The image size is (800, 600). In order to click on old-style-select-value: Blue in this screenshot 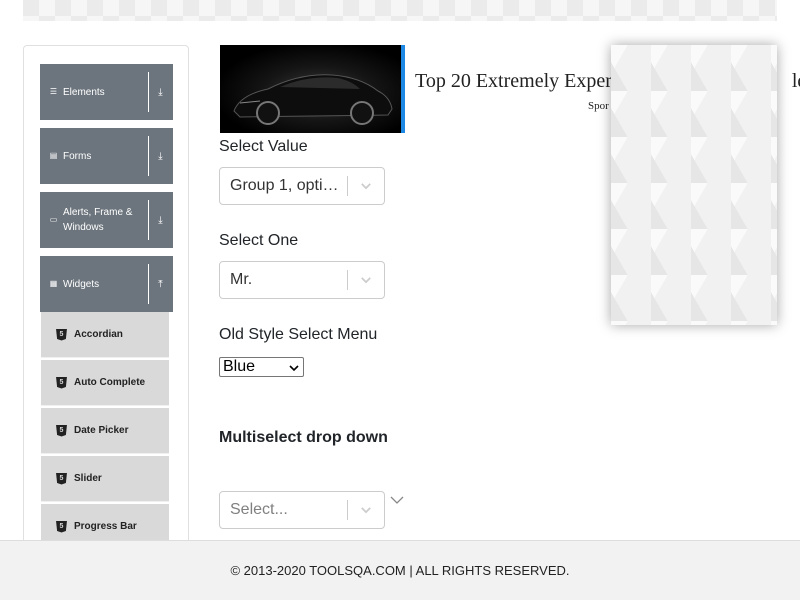, I will do `click(239, 366)`.